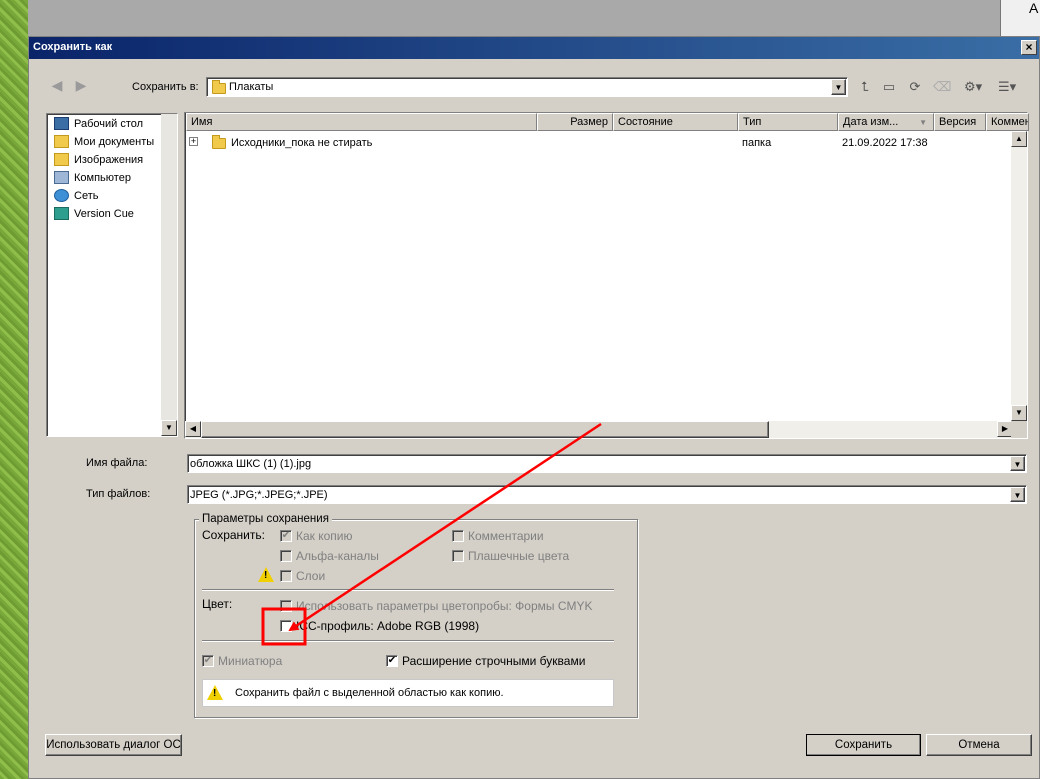  I want to click on annotation-highlight-box, so click(284, 626).